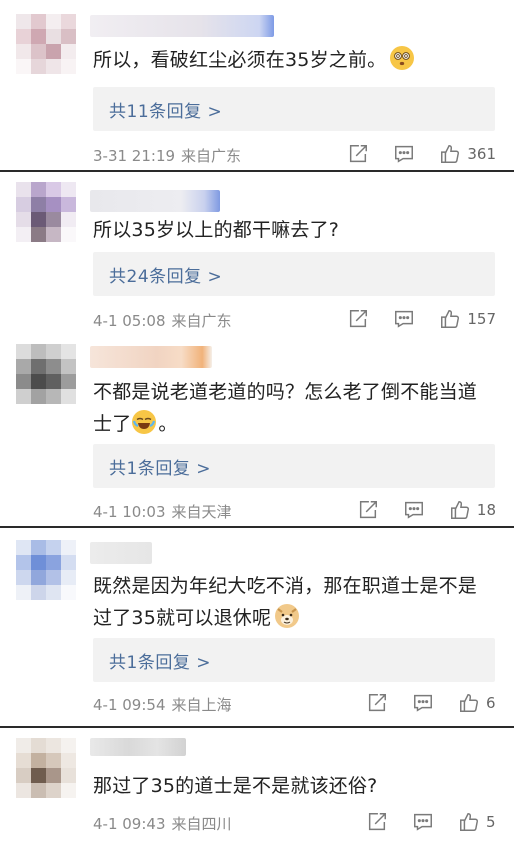 The image size is (514, 842). I want to click on comment-actions: 6, so click(419, 703).